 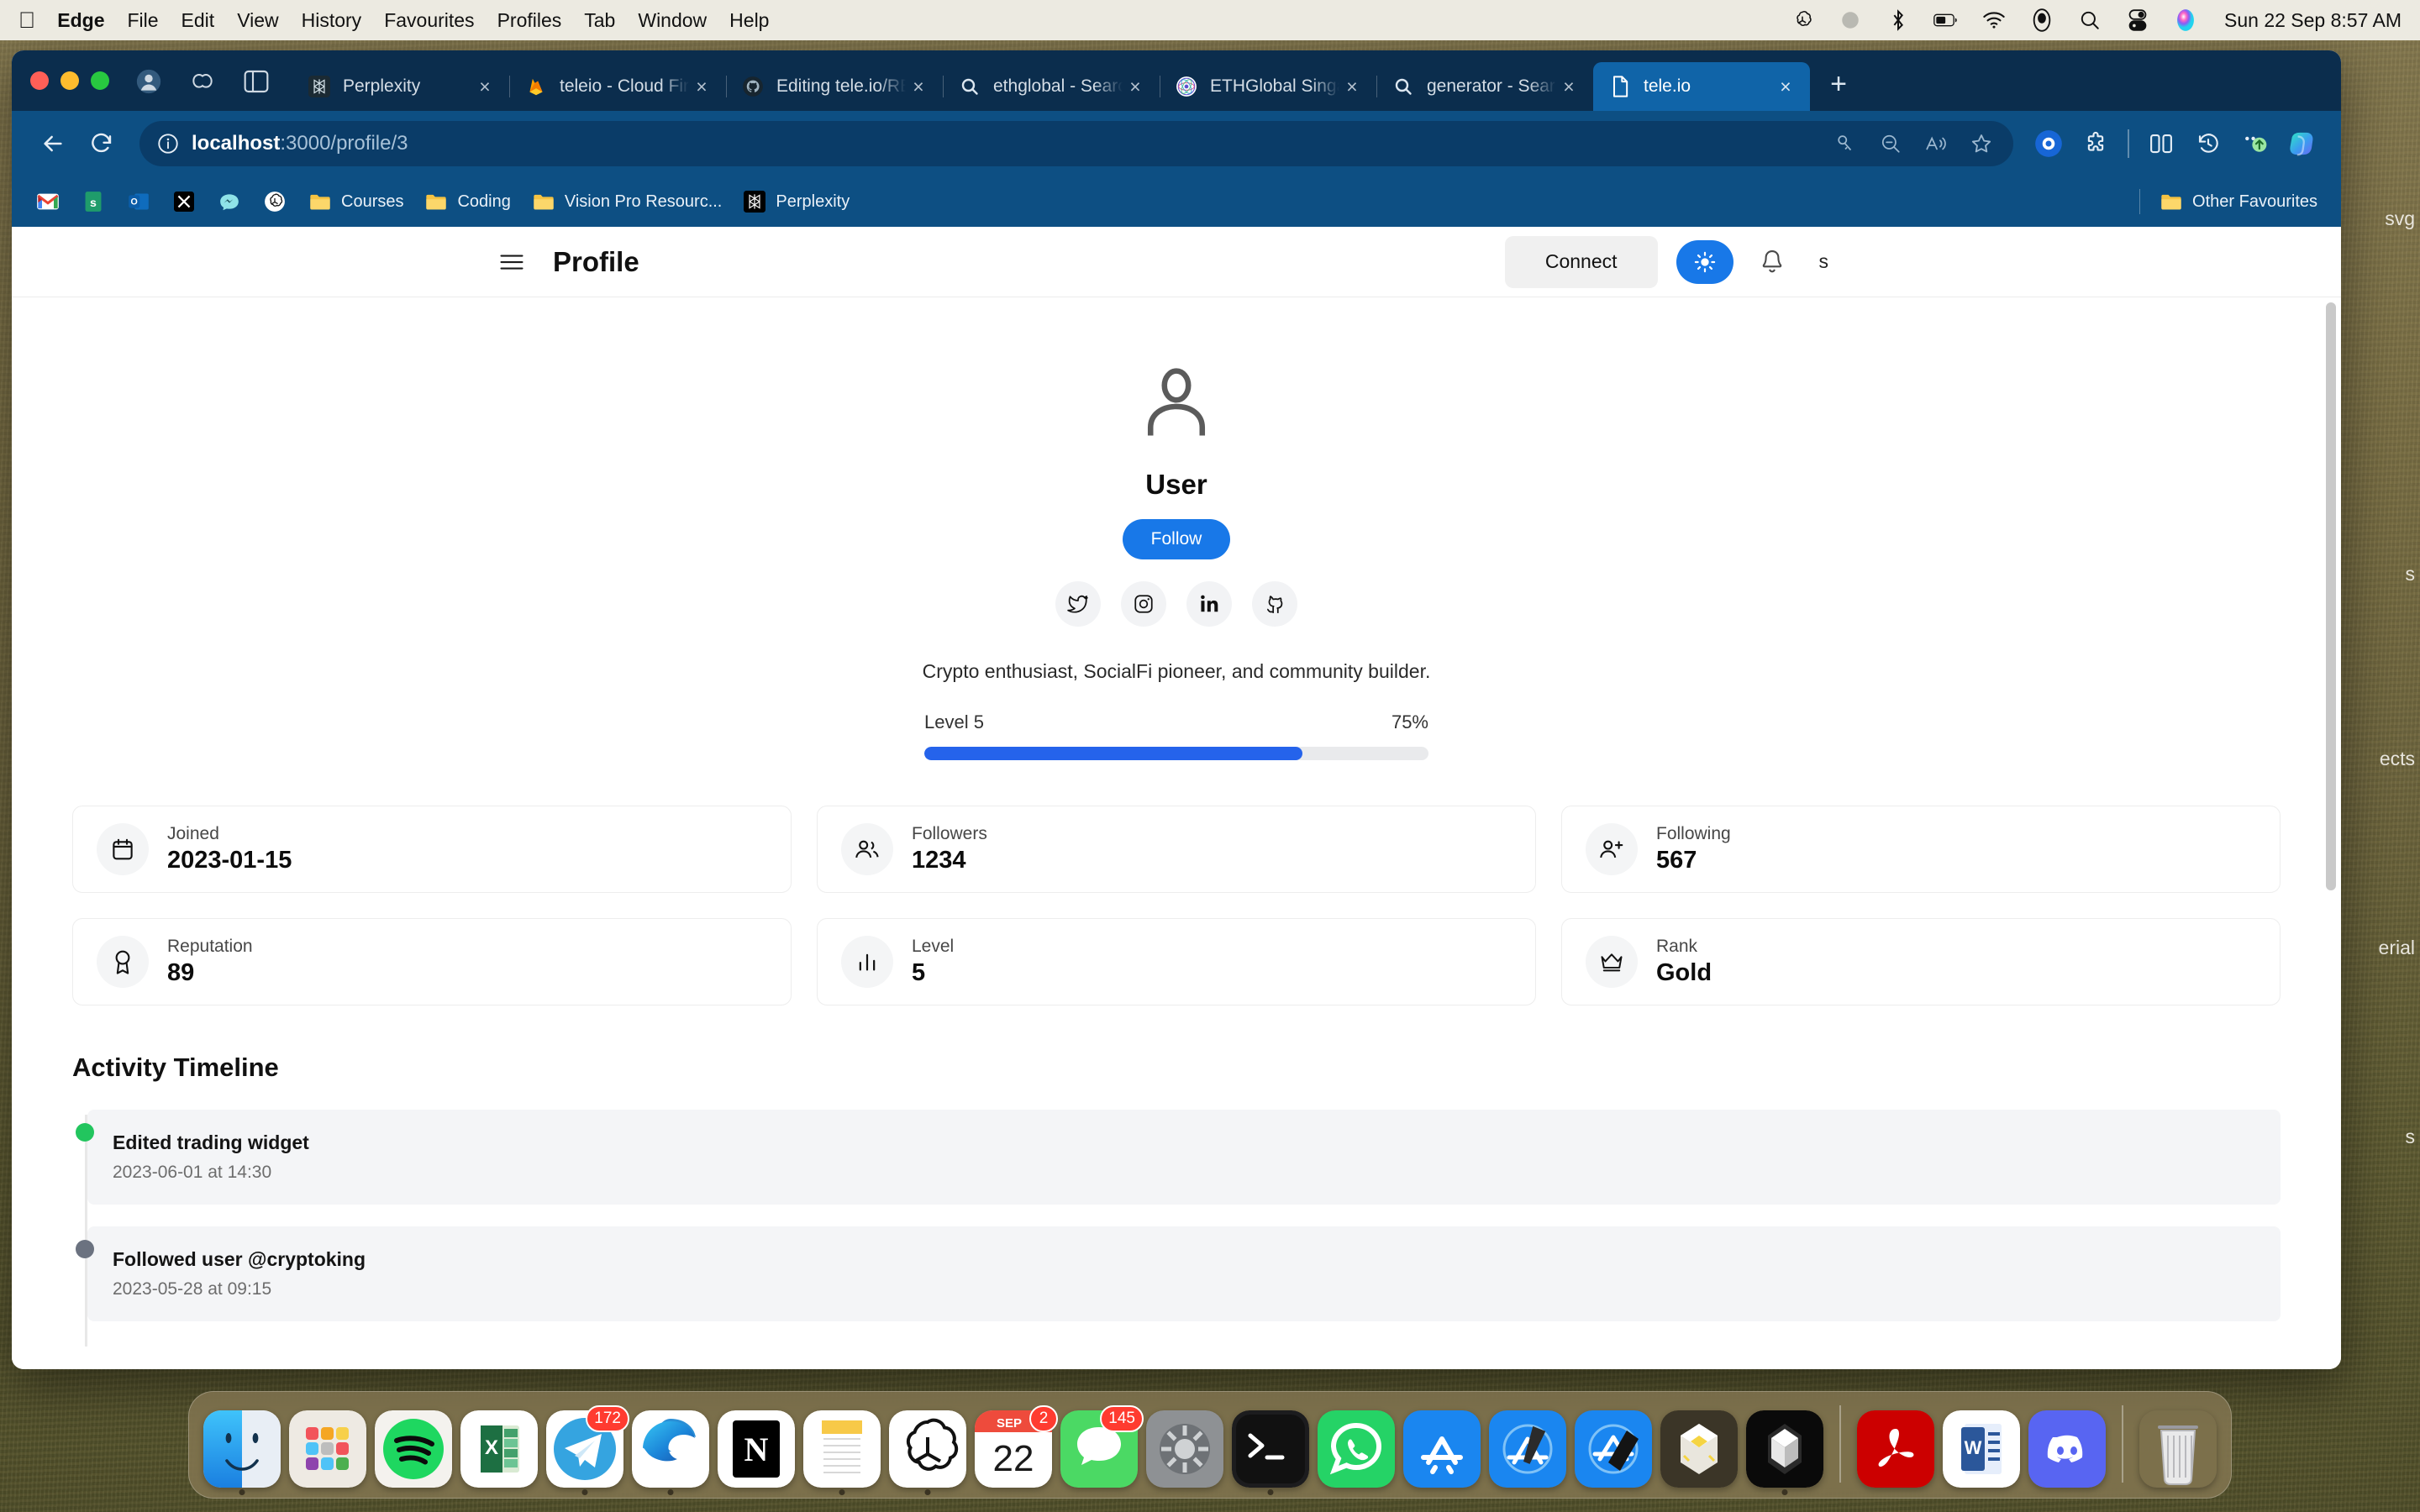 I want to click on connect-button: Connect, so click(x=1581, y=261).